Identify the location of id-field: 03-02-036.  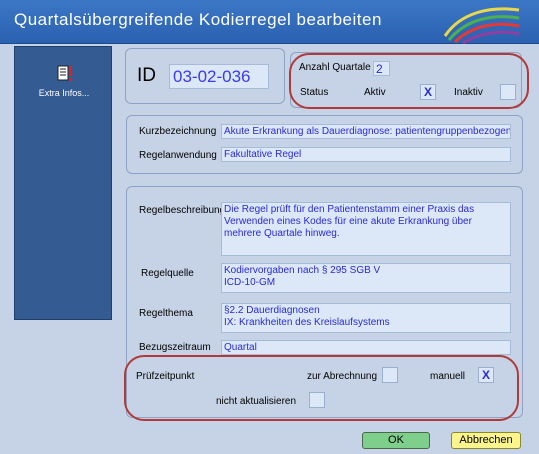
(219, 76).